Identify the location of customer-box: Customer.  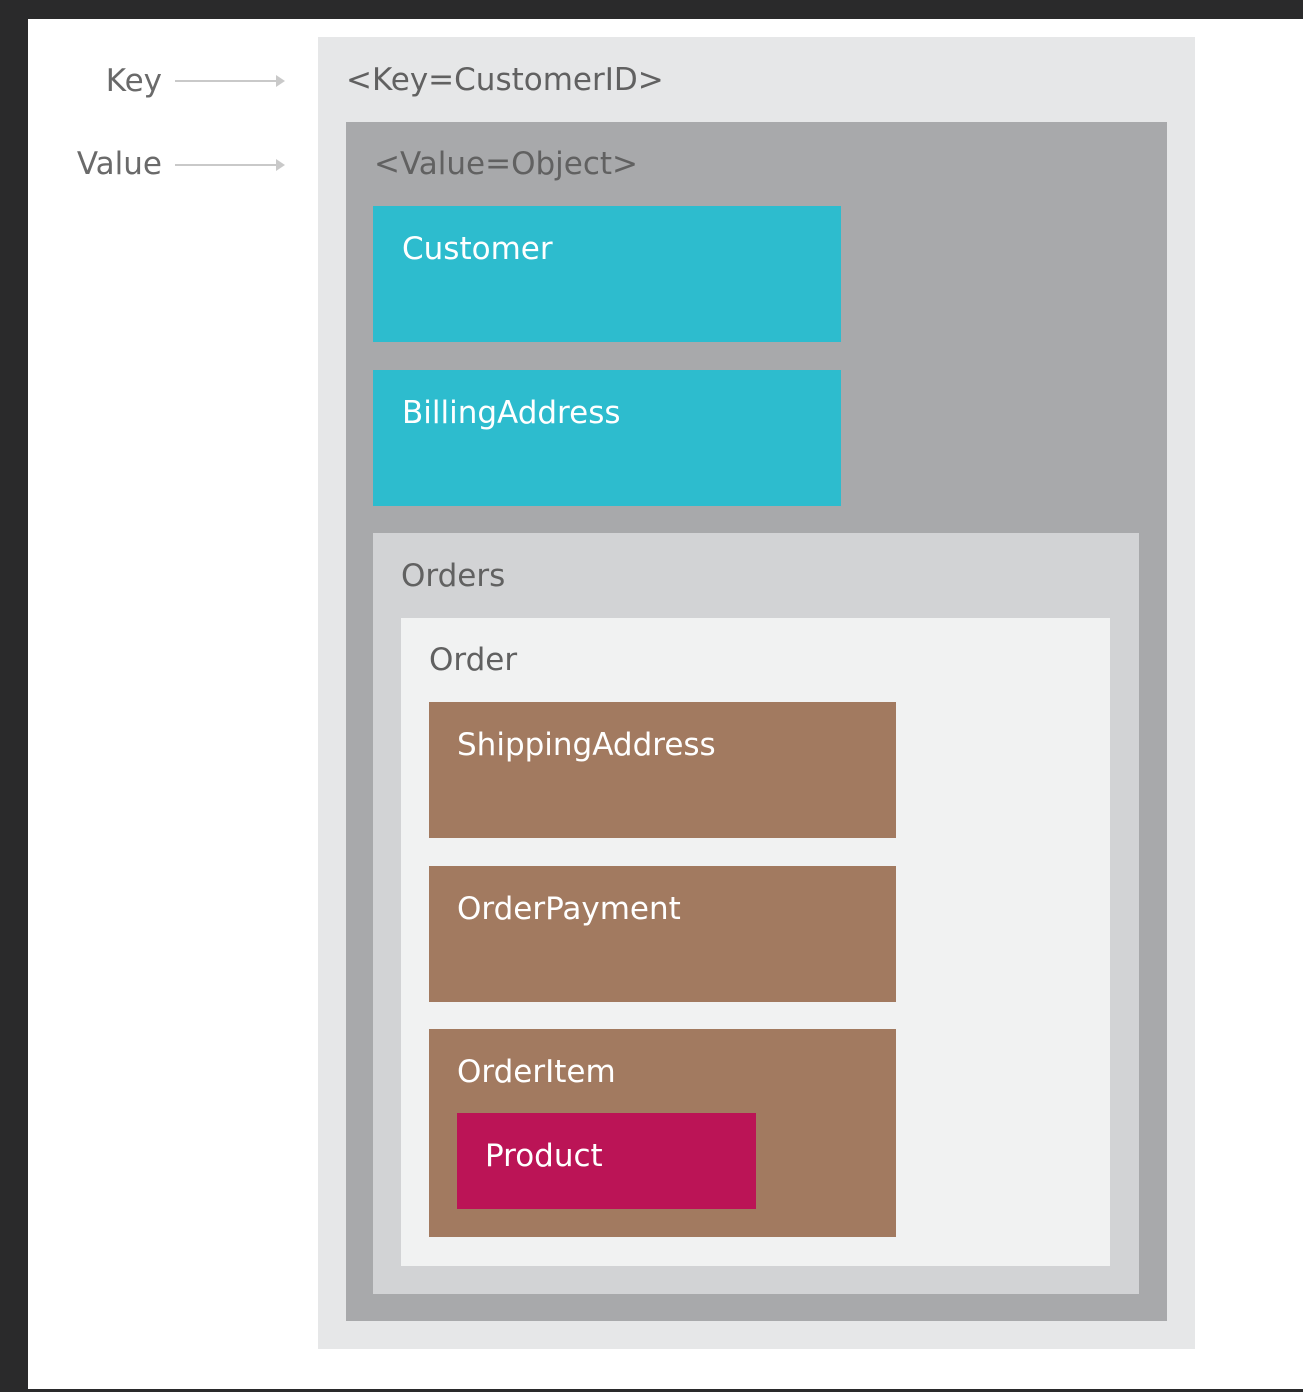
(607, 274).